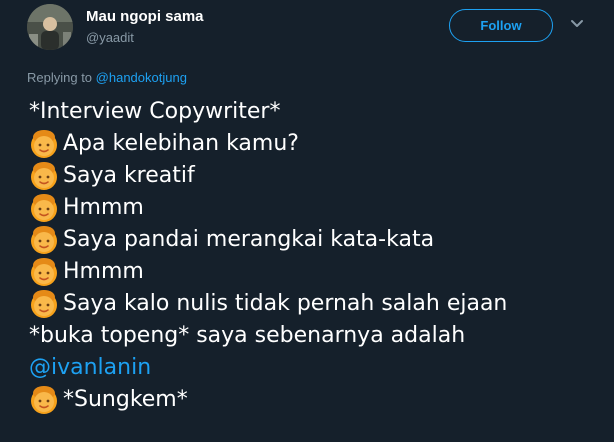  I want to click on tweet-line-text: Apa kelebihan kamu?, so click(181, 143).